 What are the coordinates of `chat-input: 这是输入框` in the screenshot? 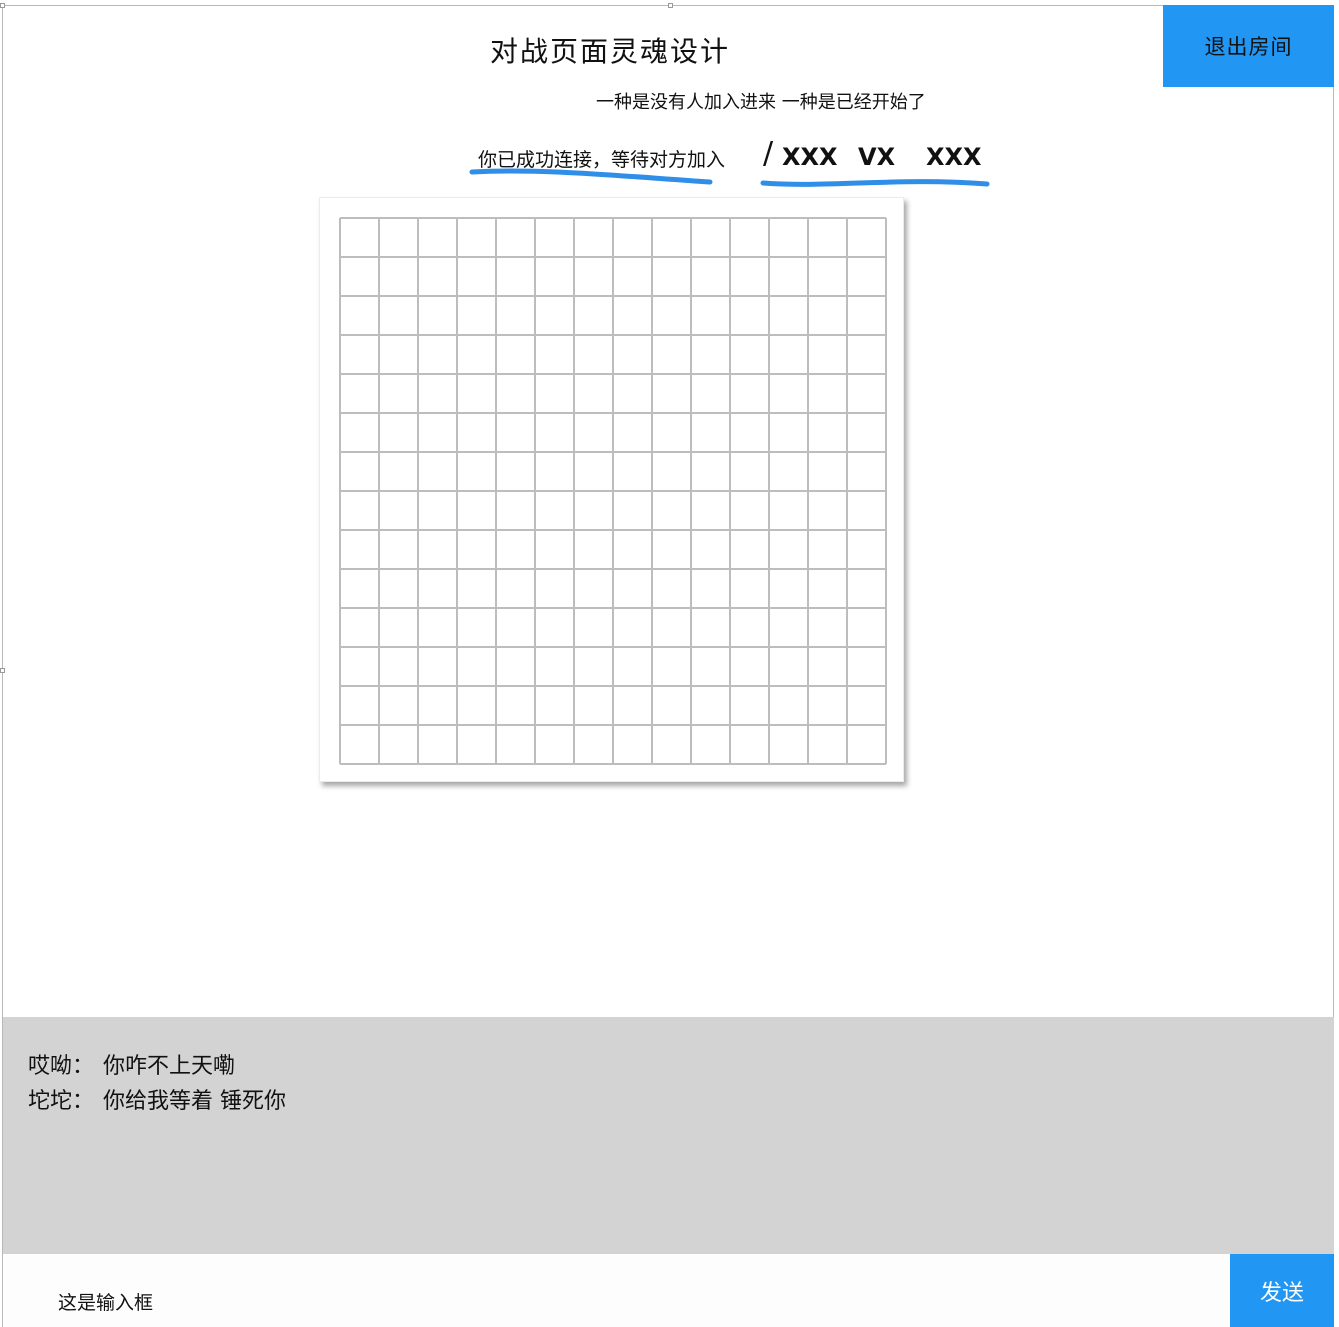 It's located at (617, 1290).